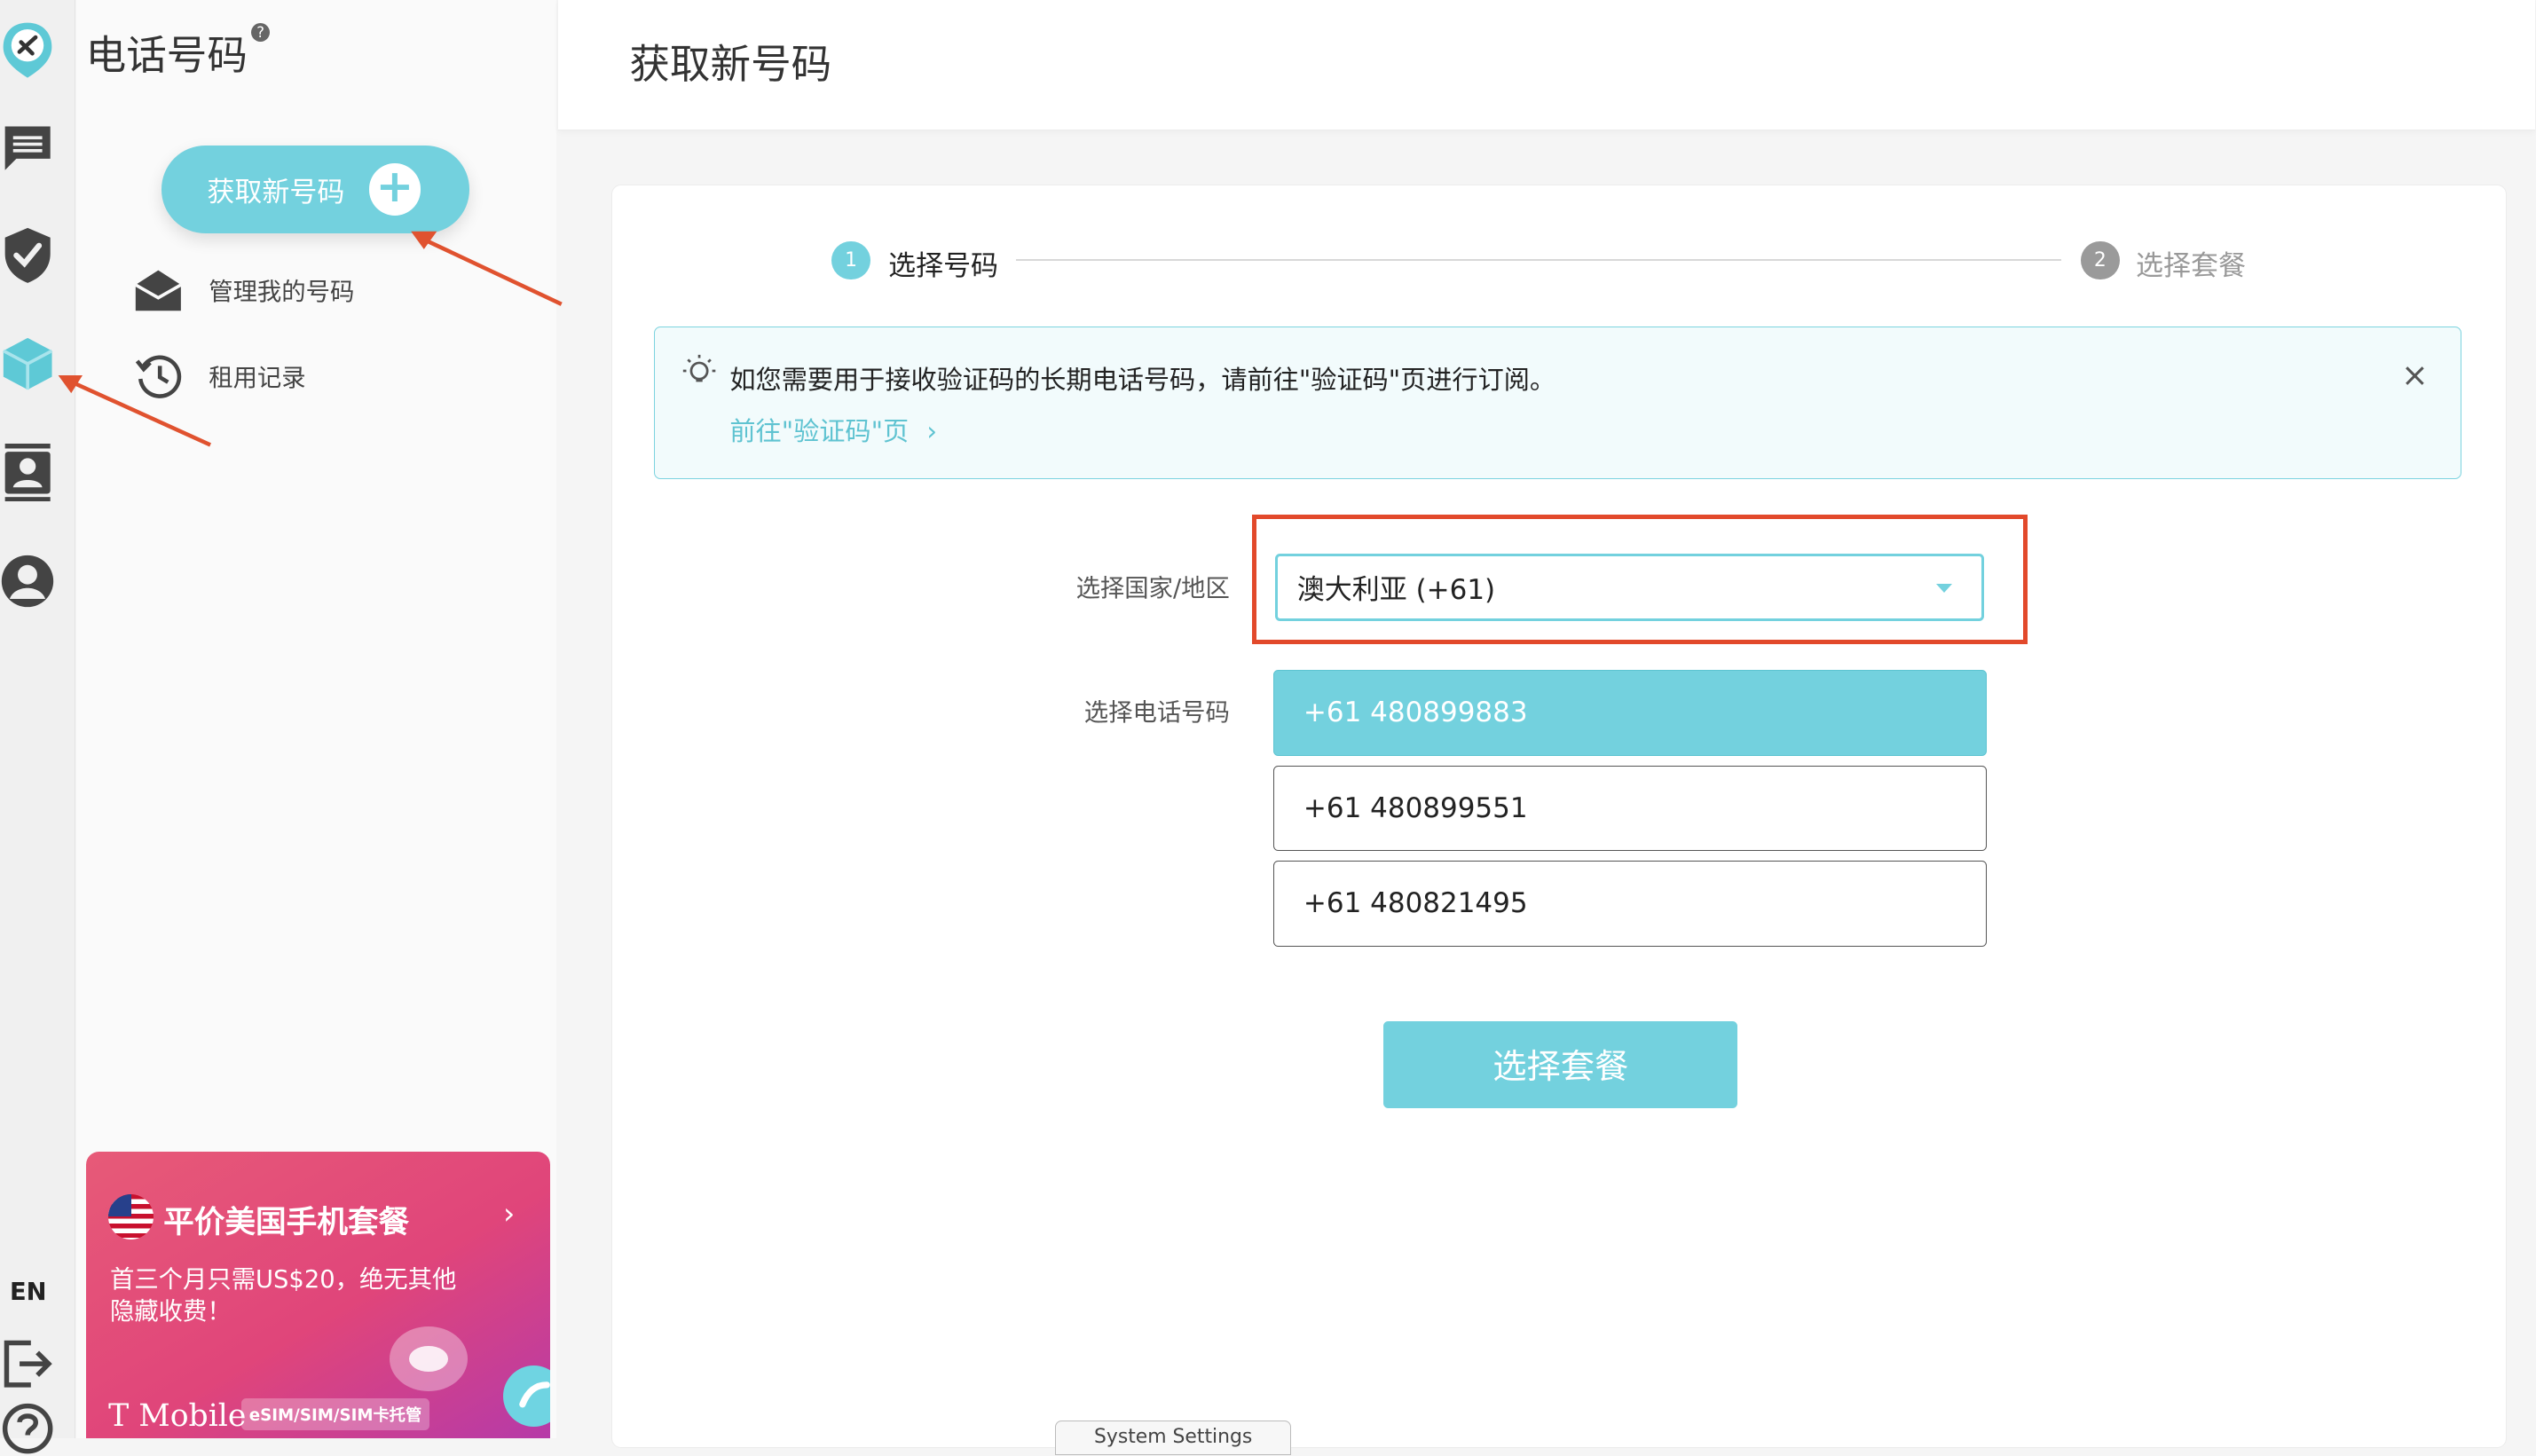  Describe the element at coordinates (310, 339) in the screenshot. I see `annotation-arrows` at that location.